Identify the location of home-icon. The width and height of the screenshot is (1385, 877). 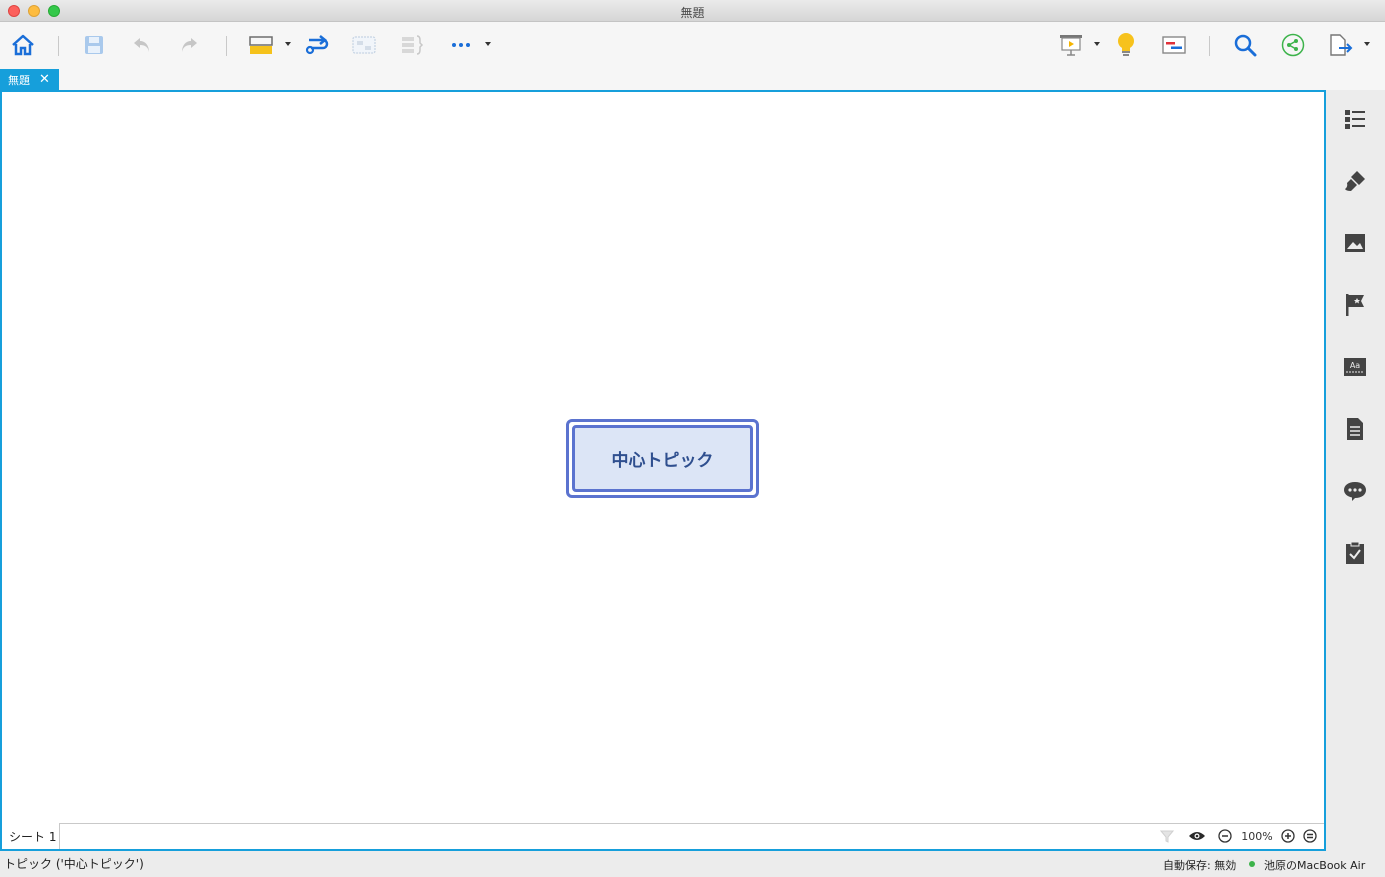
(23, 45).